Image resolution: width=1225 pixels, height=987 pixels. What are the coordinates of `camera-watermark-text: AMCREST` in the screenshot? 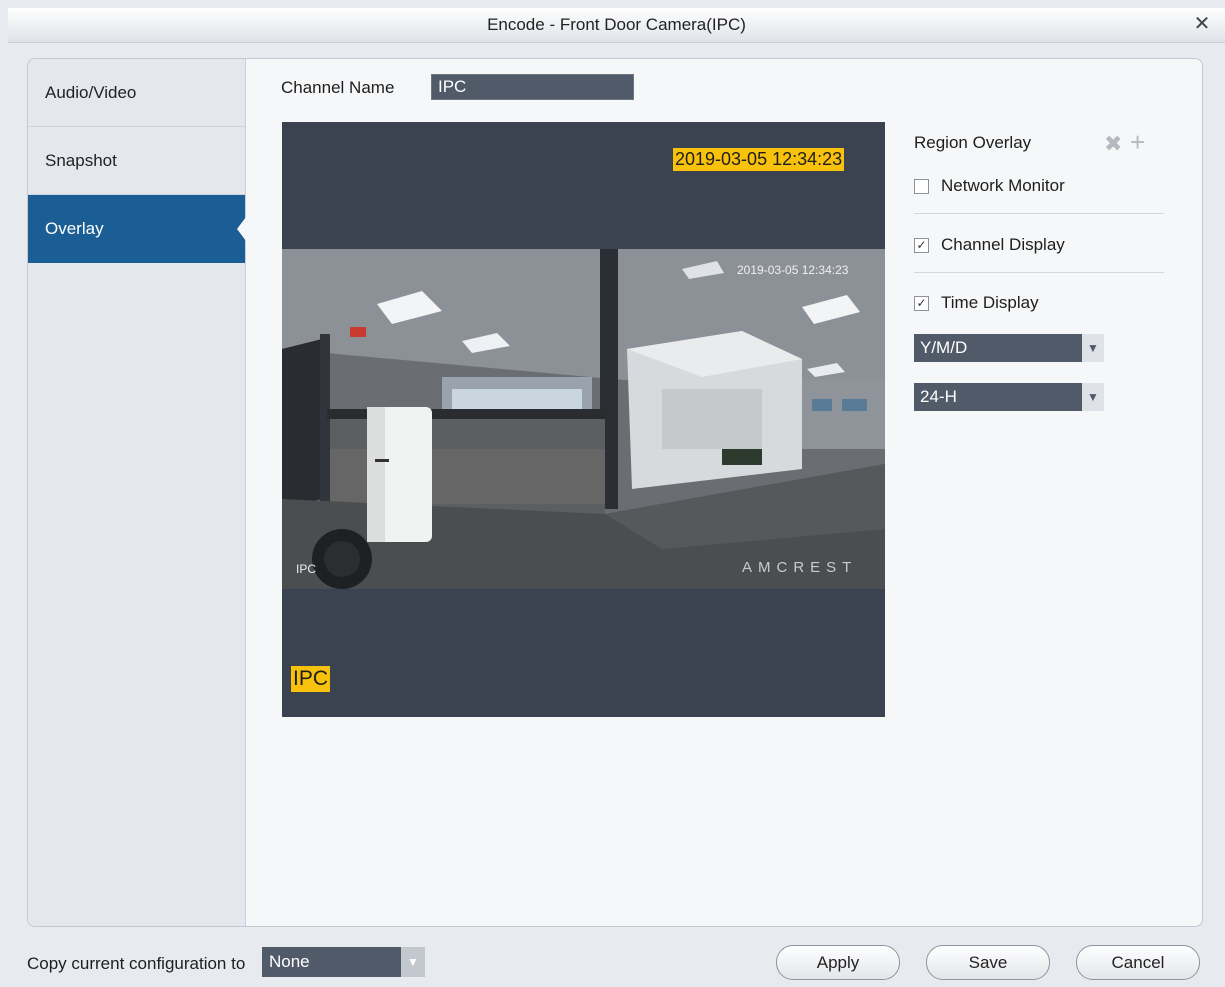 It's located at (799, 567).